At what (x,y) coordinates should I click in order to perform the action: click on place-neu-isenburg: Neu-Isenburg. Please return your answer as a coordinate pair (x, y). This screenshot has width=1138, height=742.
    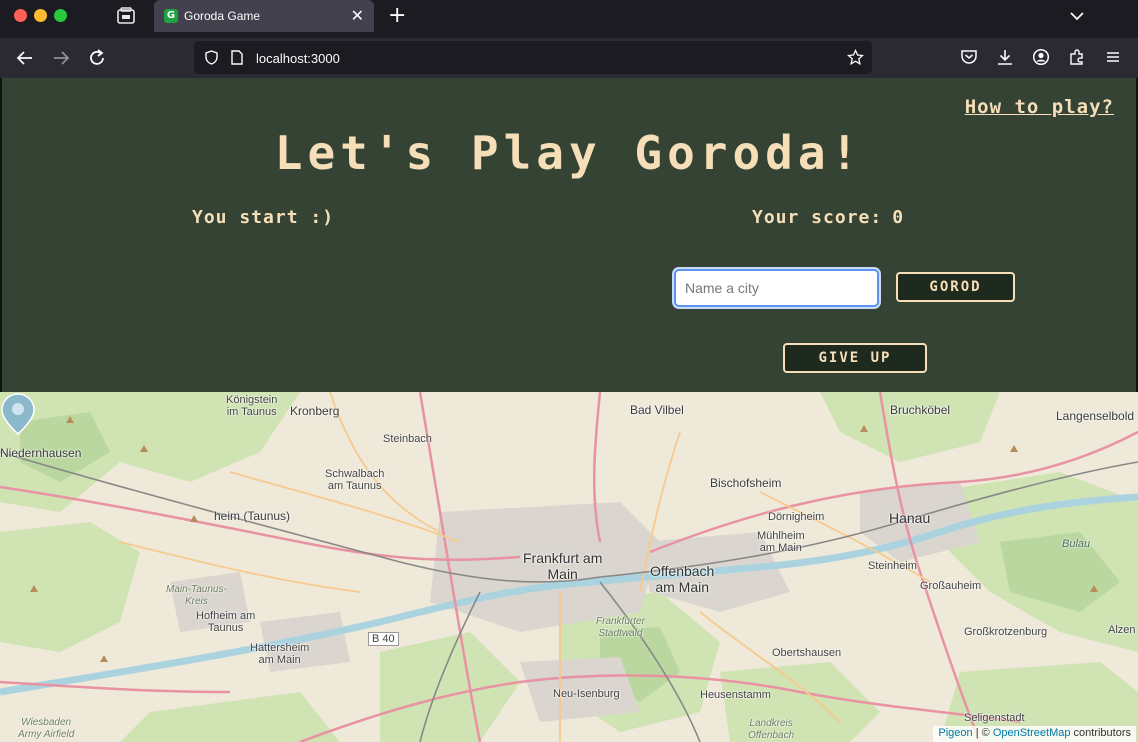
    Looking at the image, I should click on (586, 694).